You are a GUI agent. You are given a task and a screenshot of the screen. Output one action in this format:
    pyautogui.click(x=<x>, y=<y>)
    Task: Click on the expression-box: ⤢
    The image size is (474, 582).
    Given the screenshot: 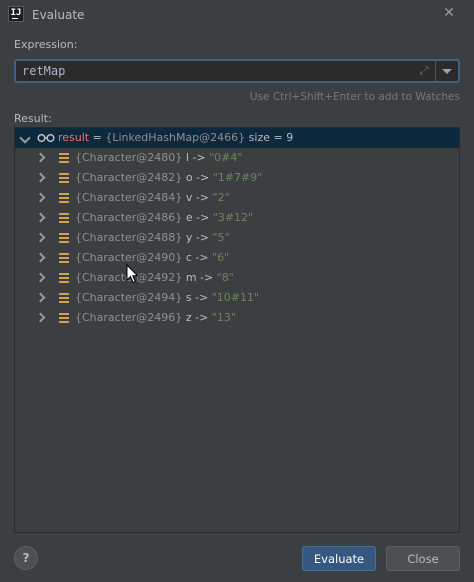 What is the action you would take?
    pyautogui.click(x=237, y=71)
    